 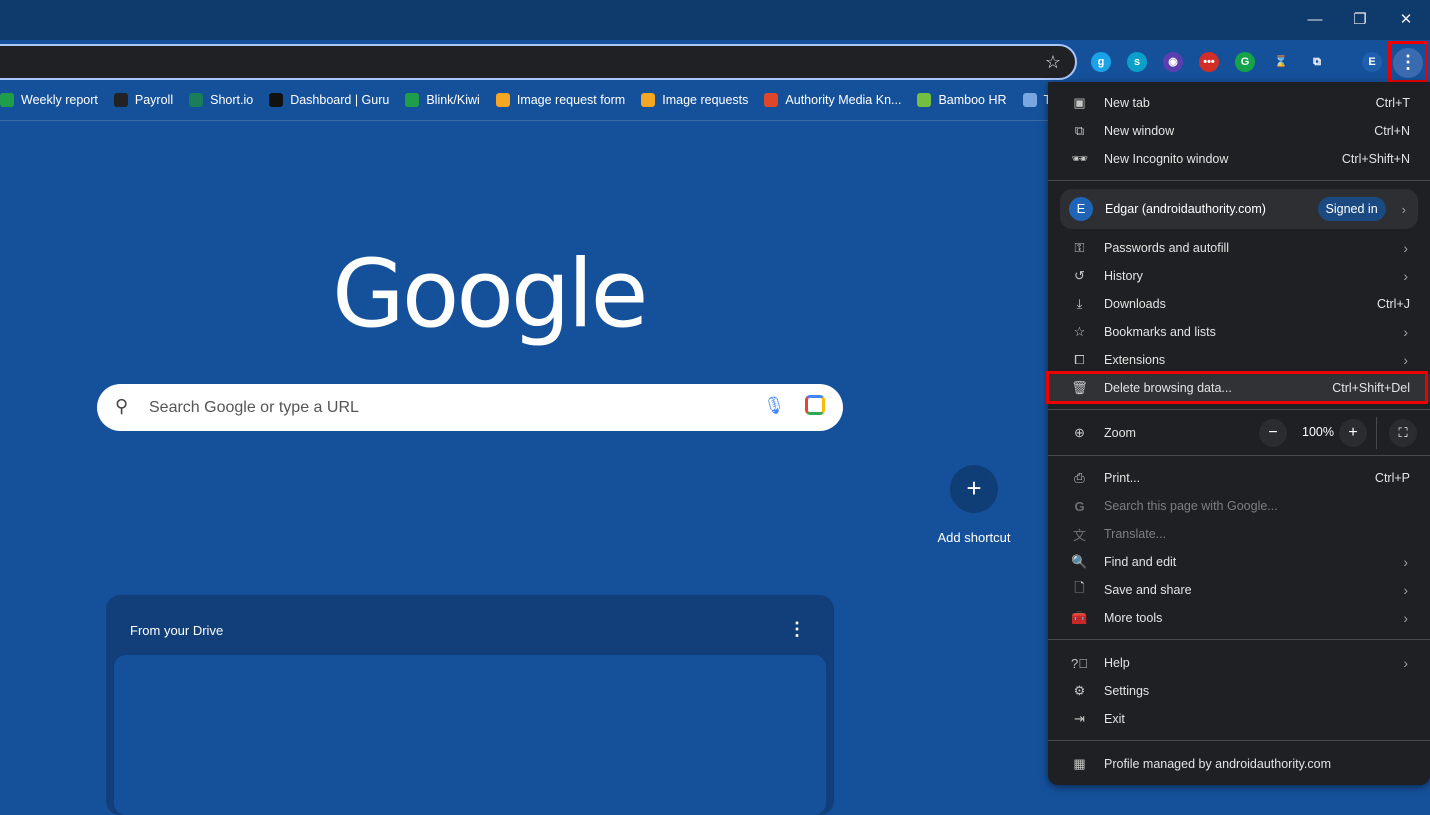 I want to click on menu-managed-profile: ▦ Profile managed by androidauthority.com, so click(x=1239, y=764).